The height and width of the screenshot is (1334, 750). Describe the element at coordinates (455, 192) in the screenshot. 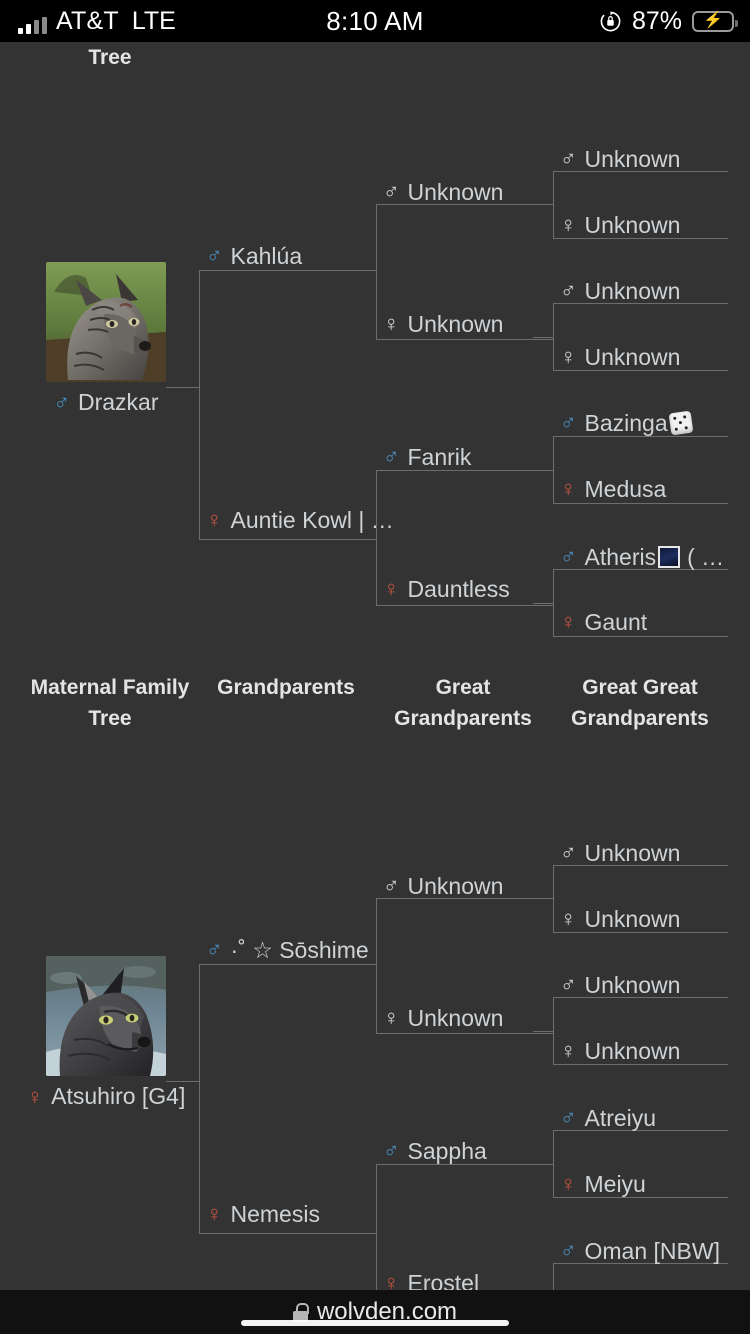

I see `paternal-grandfather-1-name: Unknown` at that location.